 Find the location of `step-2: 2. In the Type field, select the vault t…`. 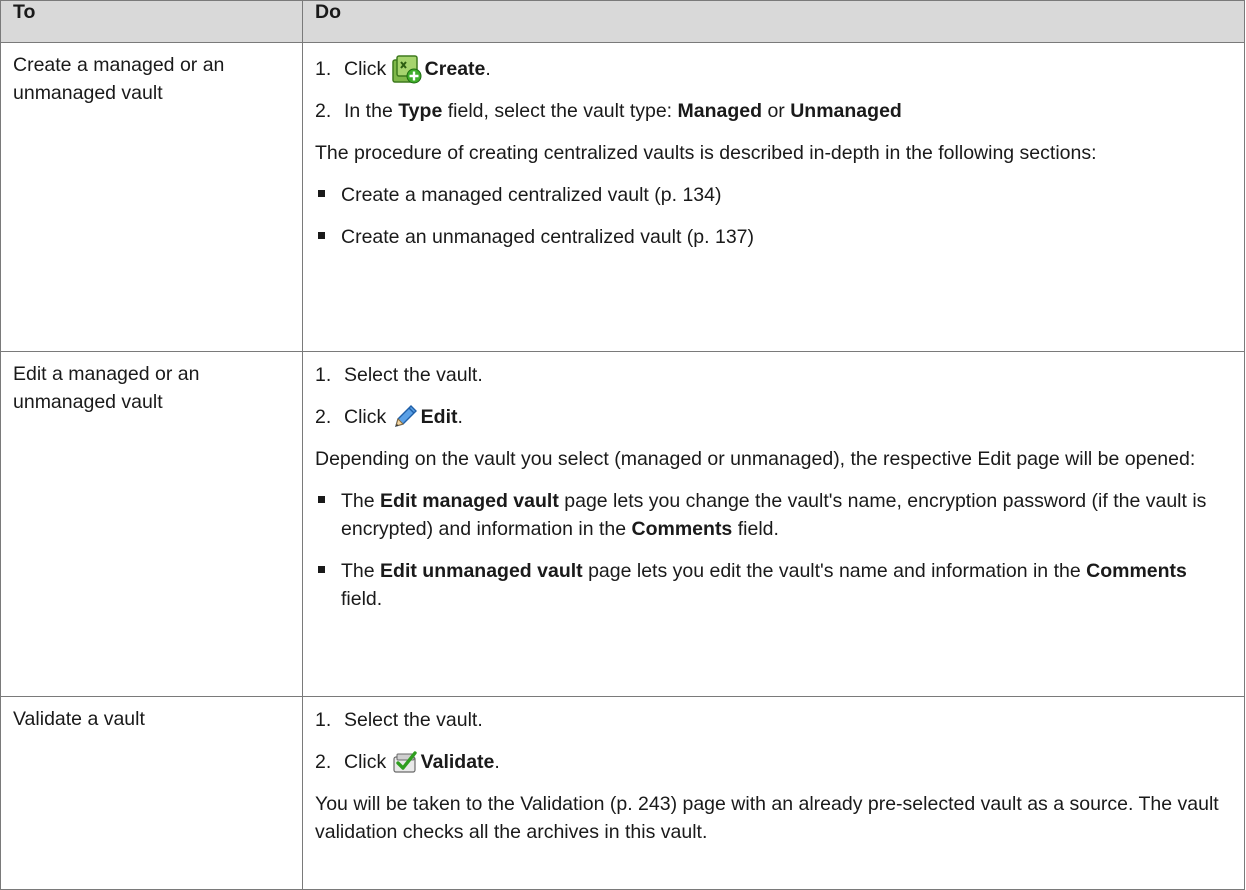

step-2: 2. In the Type field, select the vault t… is located at coordinates (608, 111).